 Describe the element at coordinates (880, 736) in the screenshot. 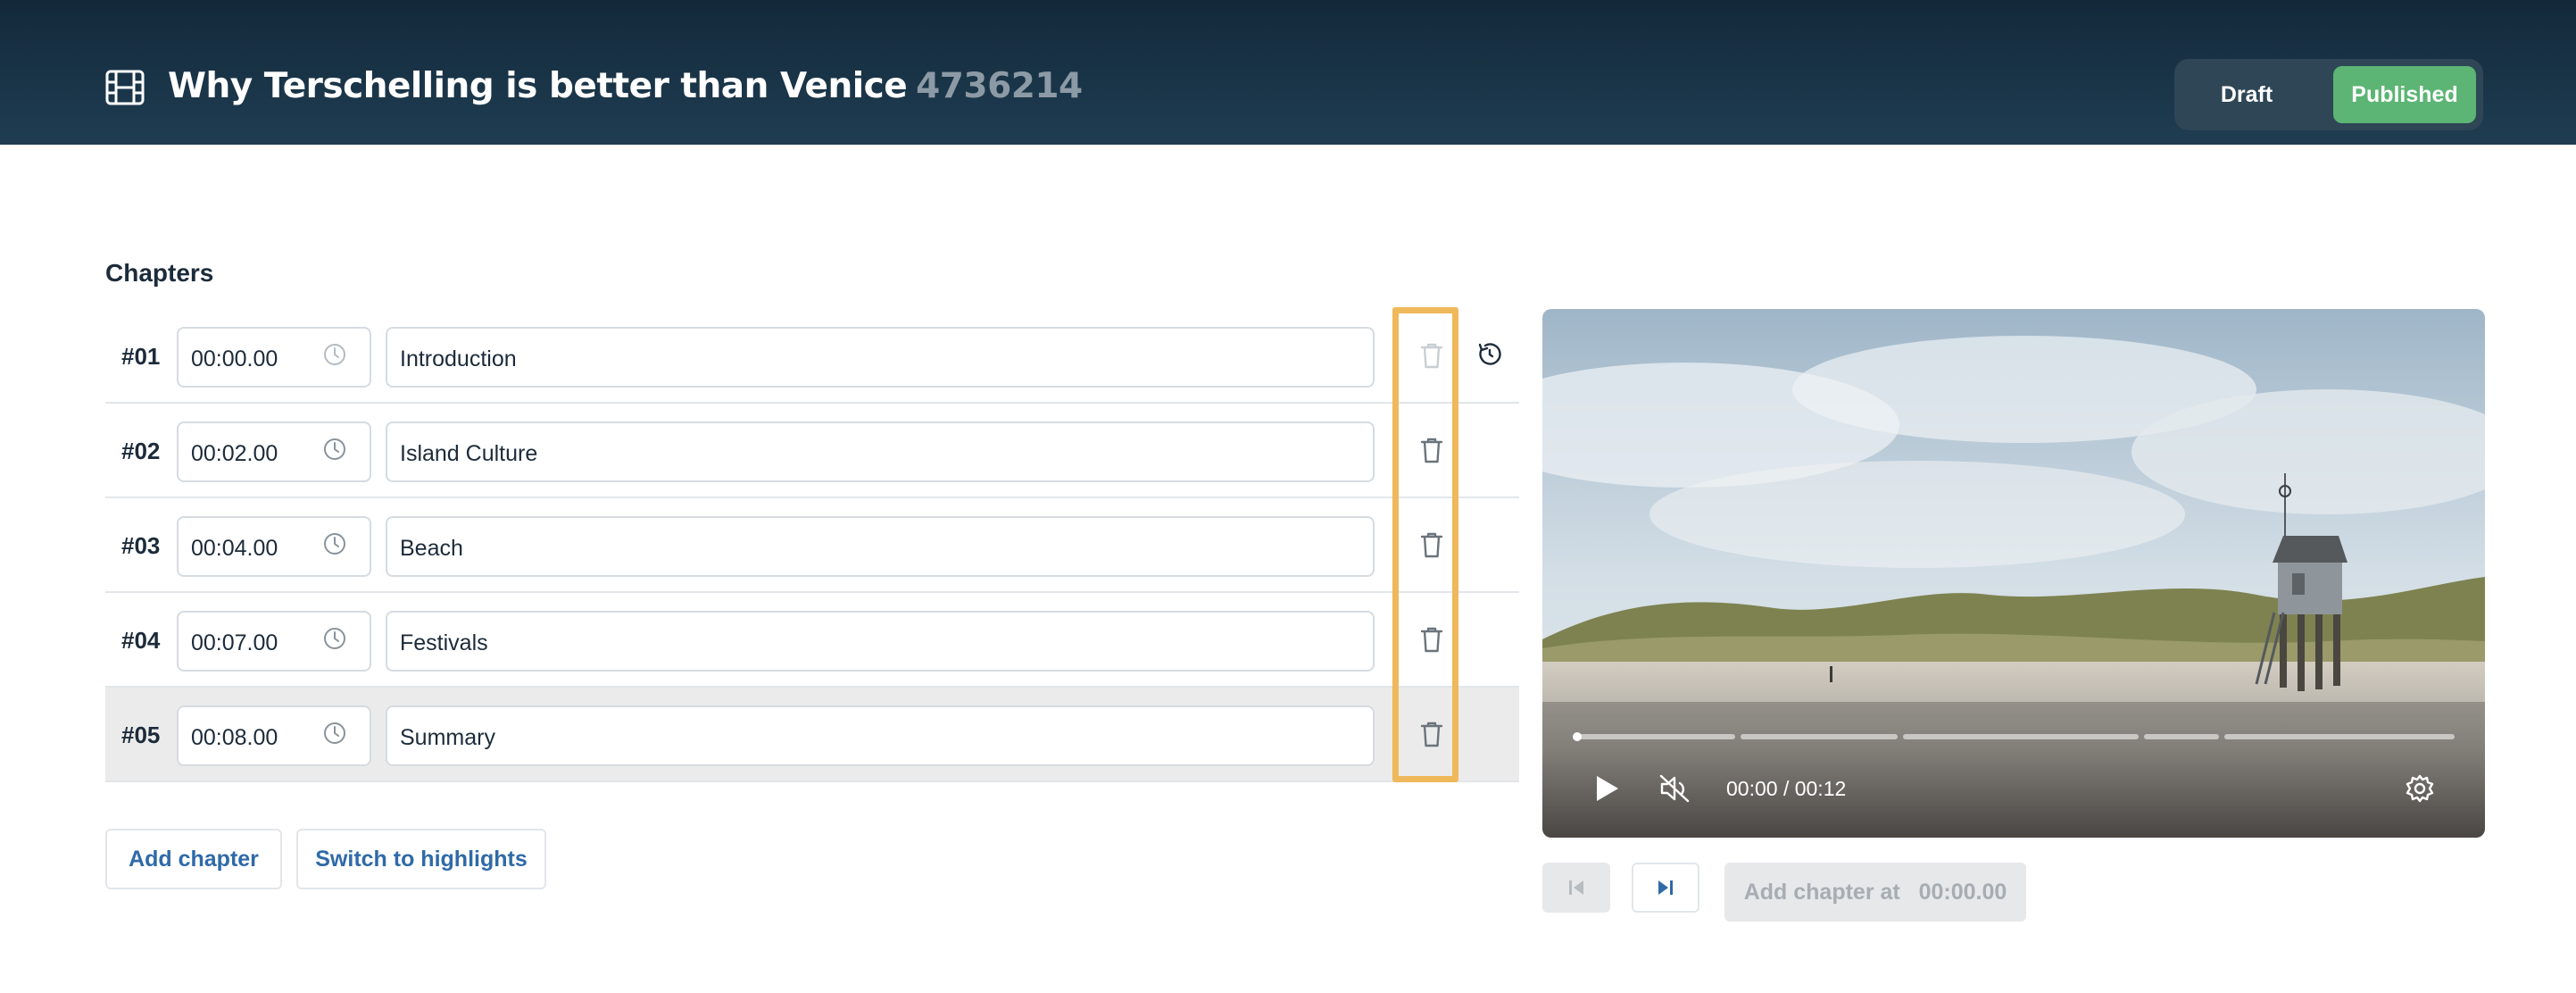

I see `chapter-title-field: Summary` at that location.